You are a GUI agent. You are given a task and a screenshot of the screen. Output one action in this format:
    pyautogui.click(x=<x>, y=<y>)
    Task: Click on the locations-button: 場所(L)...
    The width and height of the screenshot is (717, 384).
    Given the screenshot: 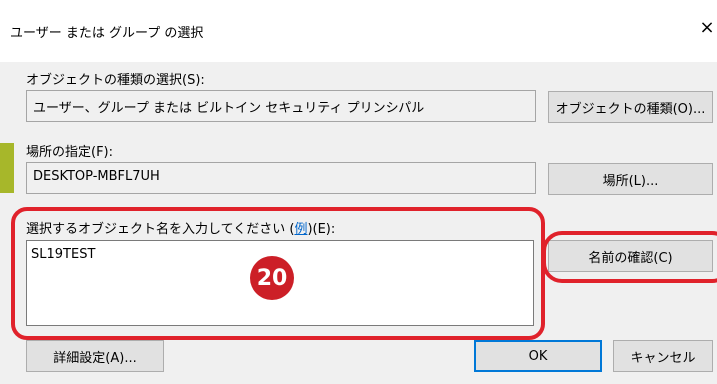 What is the action you would take?
    pyautogui.click(x=630, y=179)
    